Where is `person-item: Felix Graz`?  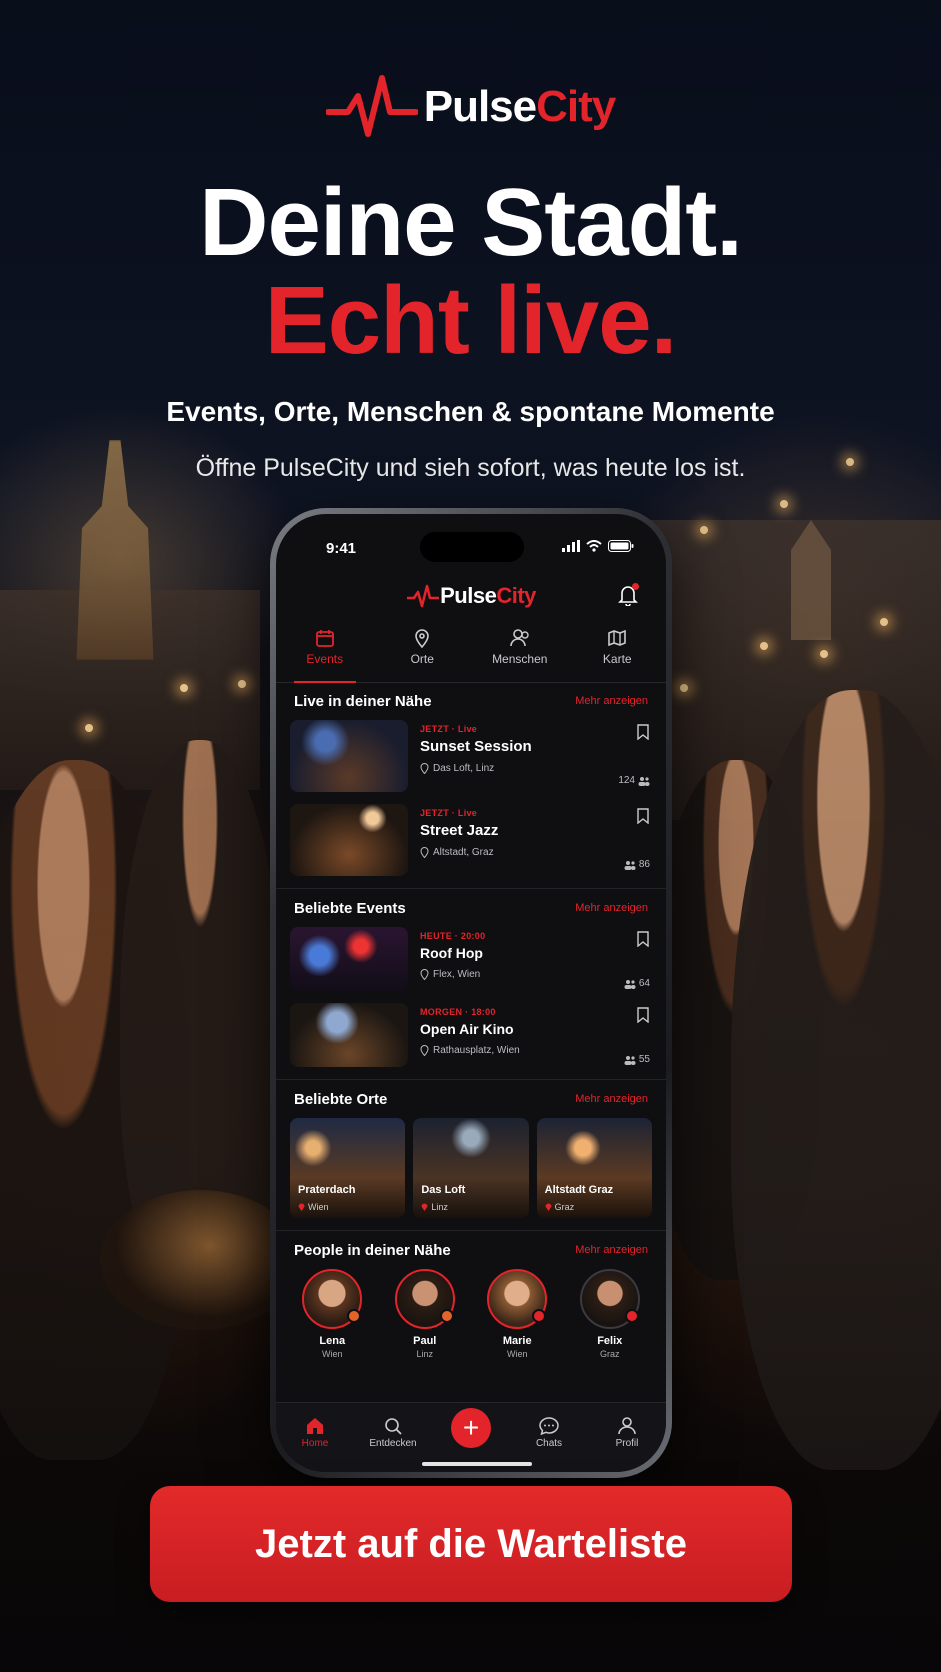 person-item: Felix Graz is located at coordinates (610, 1314).